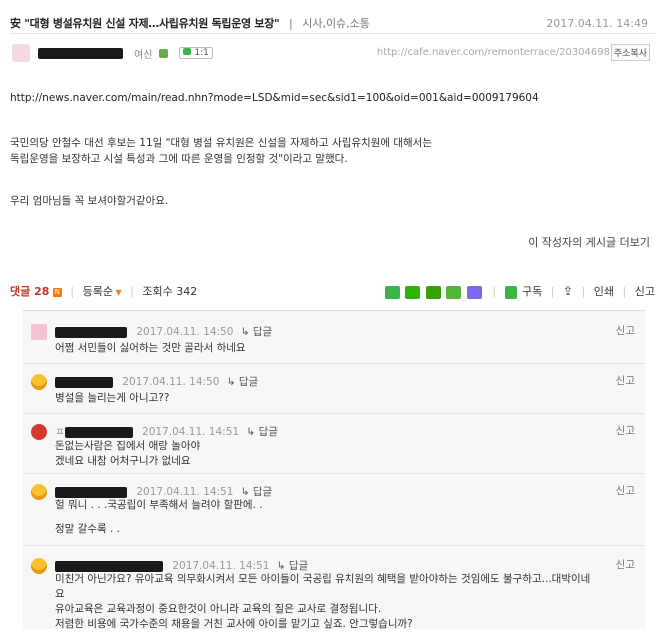 This screenshot has width=660, height=632. Describe the element at coordinates (201, 53) in the screenshot. I see `chat-label: 1:1` at that location.